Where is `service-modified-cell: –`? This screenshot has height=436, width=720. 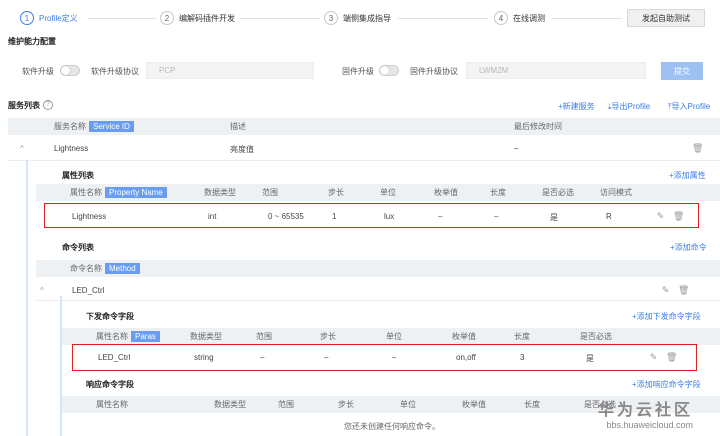 service-modified-cell: – is located at coordinates (516, 148).